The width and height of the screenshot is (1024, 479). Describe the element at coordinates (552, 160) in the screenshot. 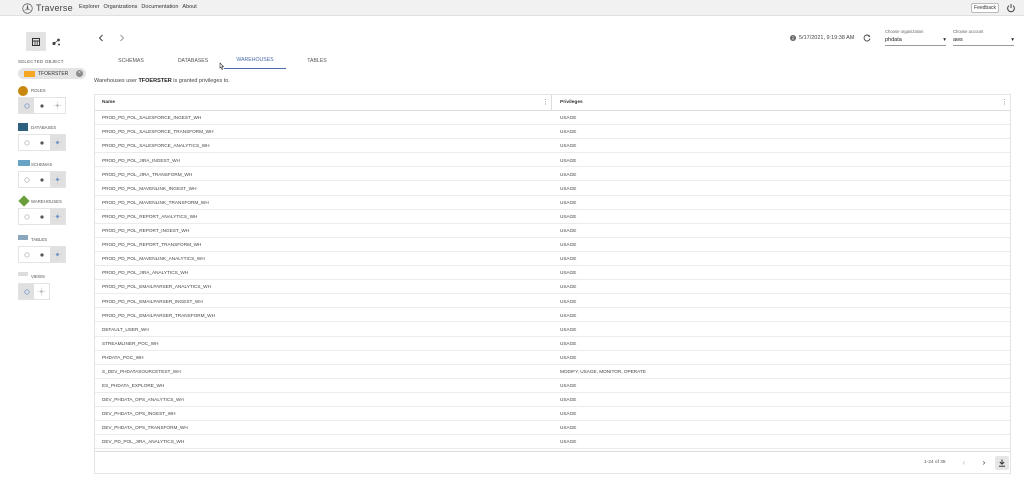

I see `table-row: PROD_PD_POL_JIRA_INGEST_WH USAGE` at that location.